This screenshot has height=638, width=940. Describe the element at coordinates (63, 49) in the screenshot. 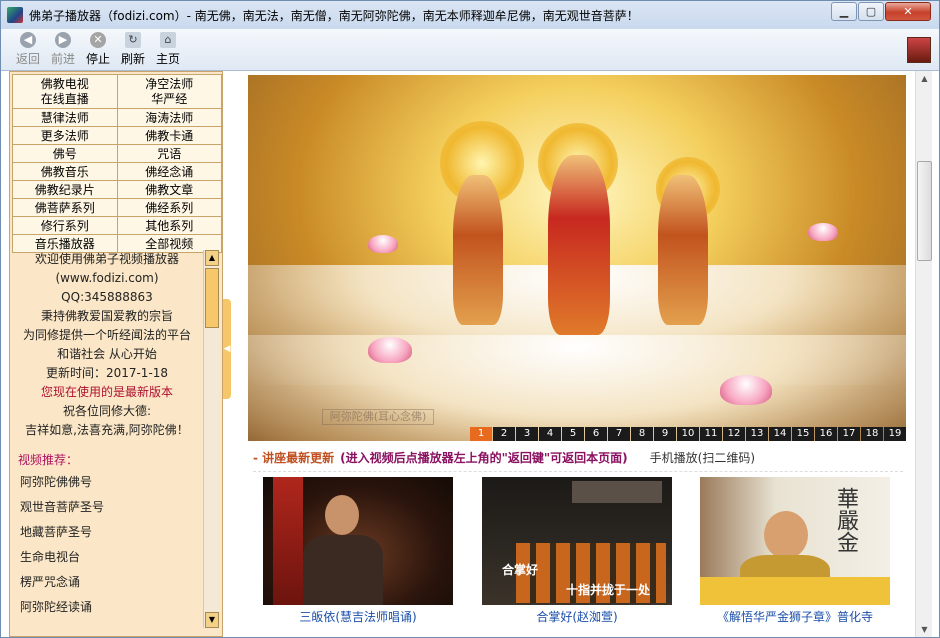

I see `forward-button: ▶ 前进` at that location.